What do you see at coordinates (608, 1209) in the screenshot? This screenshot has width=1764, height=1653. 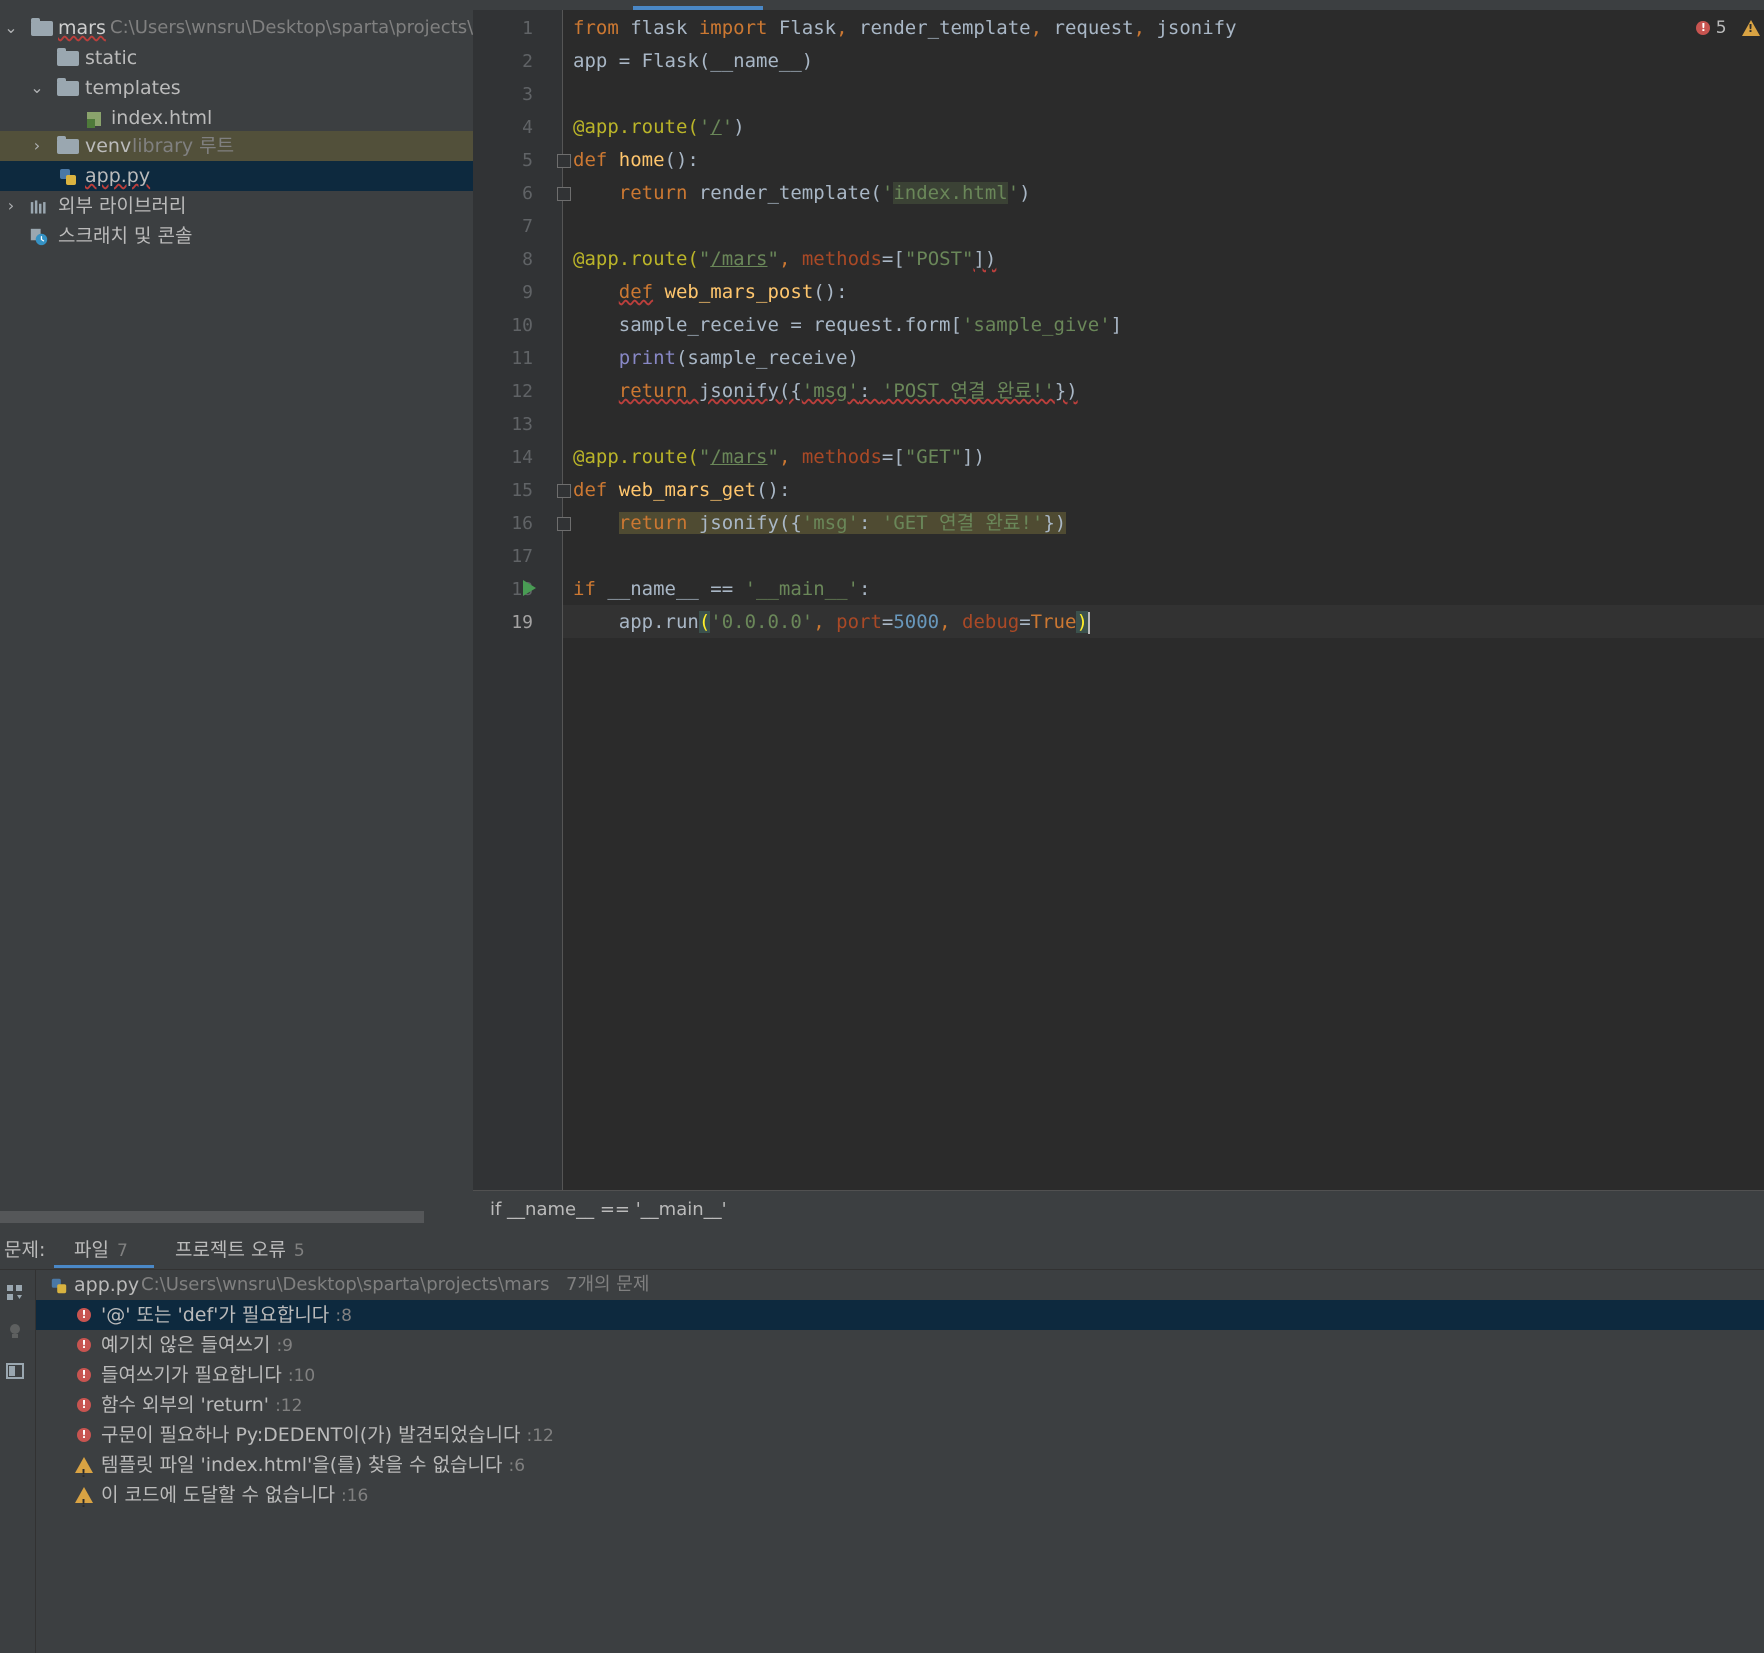 I see `breadcrumb-item: if __name__ == '__main__'` at bounding box center [608, 1209].